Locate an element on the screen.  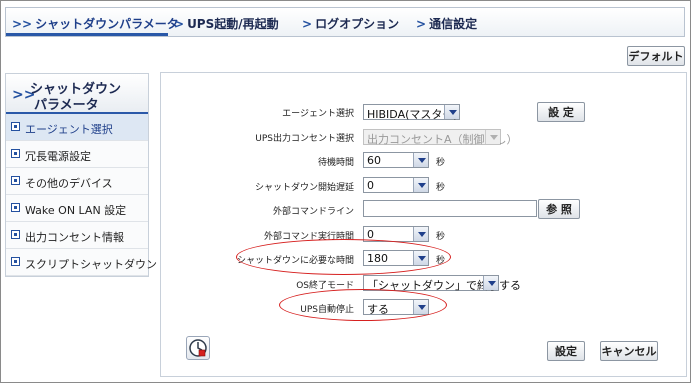
tab-label: 通信設定 is located at coordinates (453, 24).